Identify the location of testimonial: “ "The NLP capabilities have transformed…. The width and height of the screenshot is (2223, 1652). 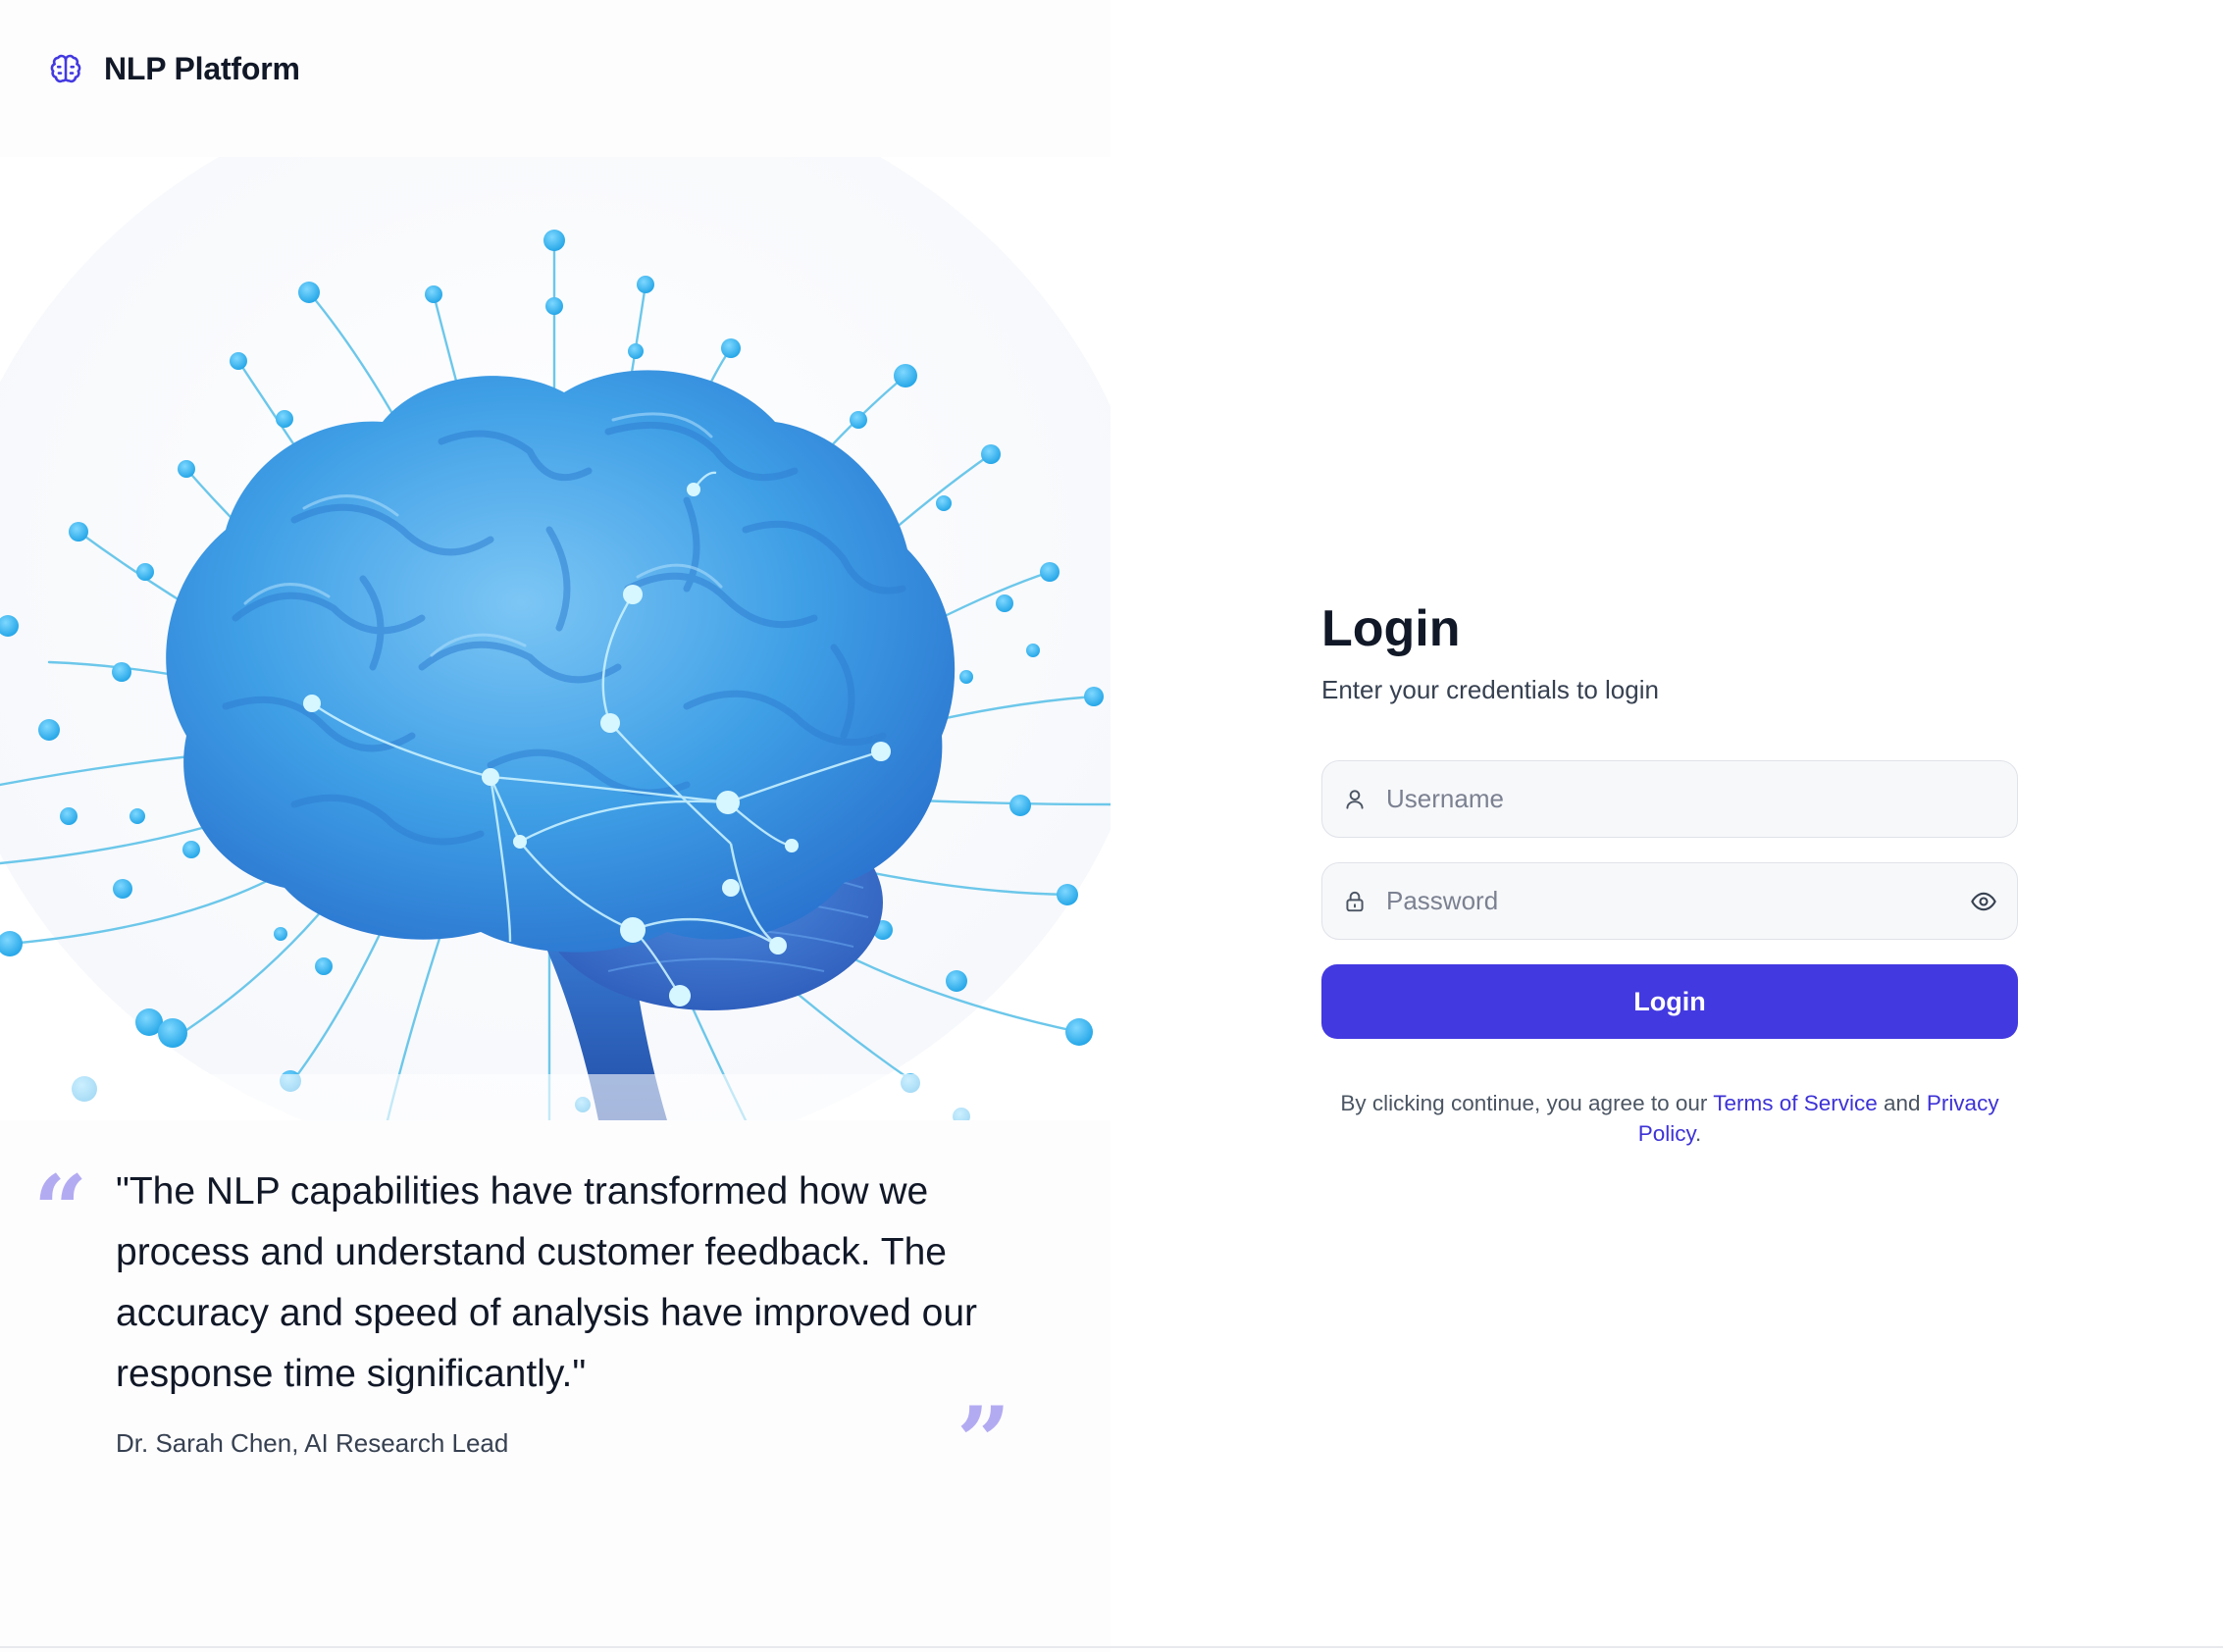
(555, 1318).